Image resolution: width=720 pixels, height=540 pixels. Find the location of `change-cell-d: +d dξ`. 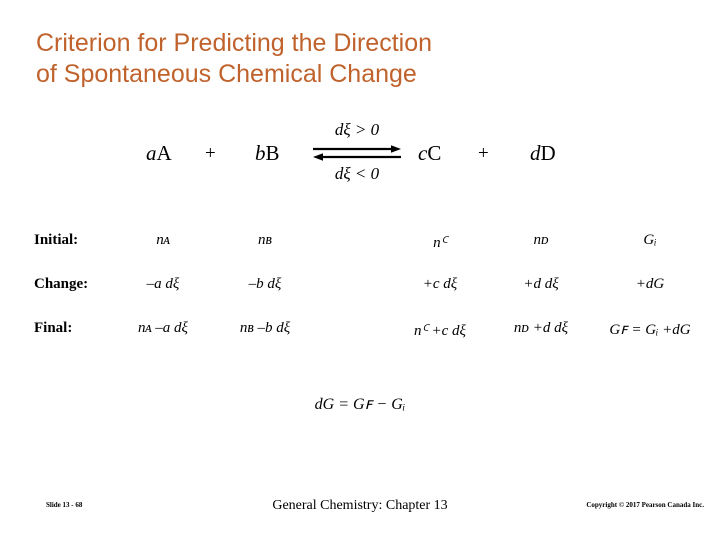

change-cell-d: +d dξ is located at coordinates (541, 284).